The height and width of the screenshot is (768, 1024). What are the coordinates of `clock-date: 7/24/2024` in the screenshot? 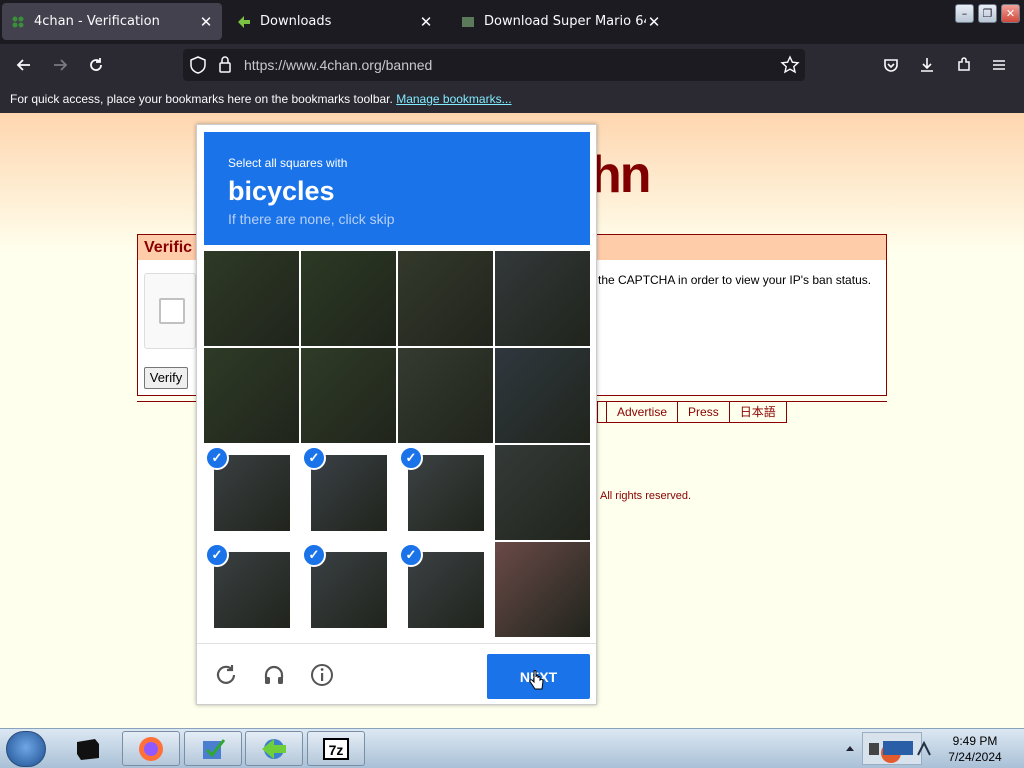 It's located at (975, 757).